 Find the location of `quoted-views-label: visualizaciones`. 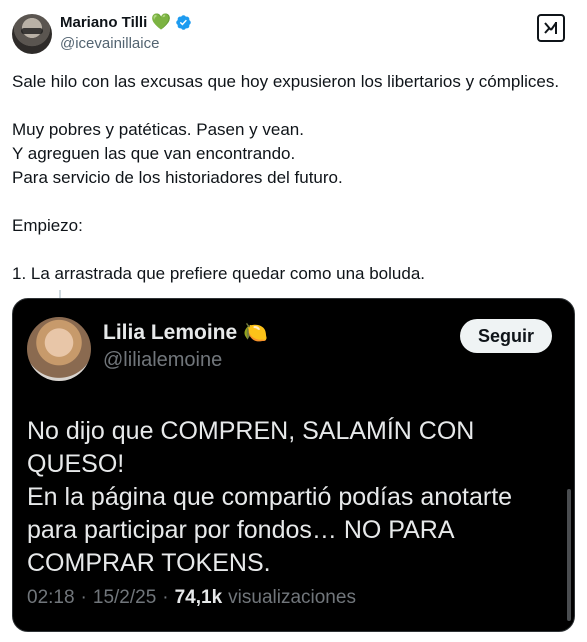

quoted-views-label: visualizaciones is located at coordinates (292, 597).